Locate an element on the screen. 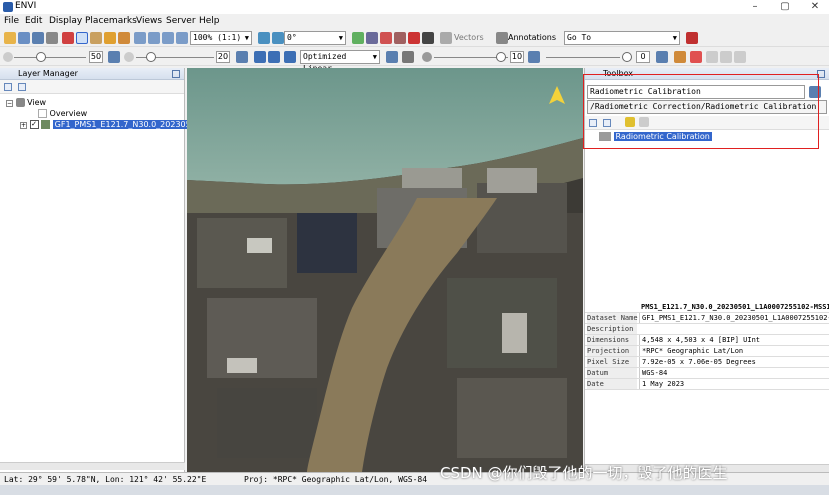  tree-overview-node: Overview is located at coordinates (62, 113).